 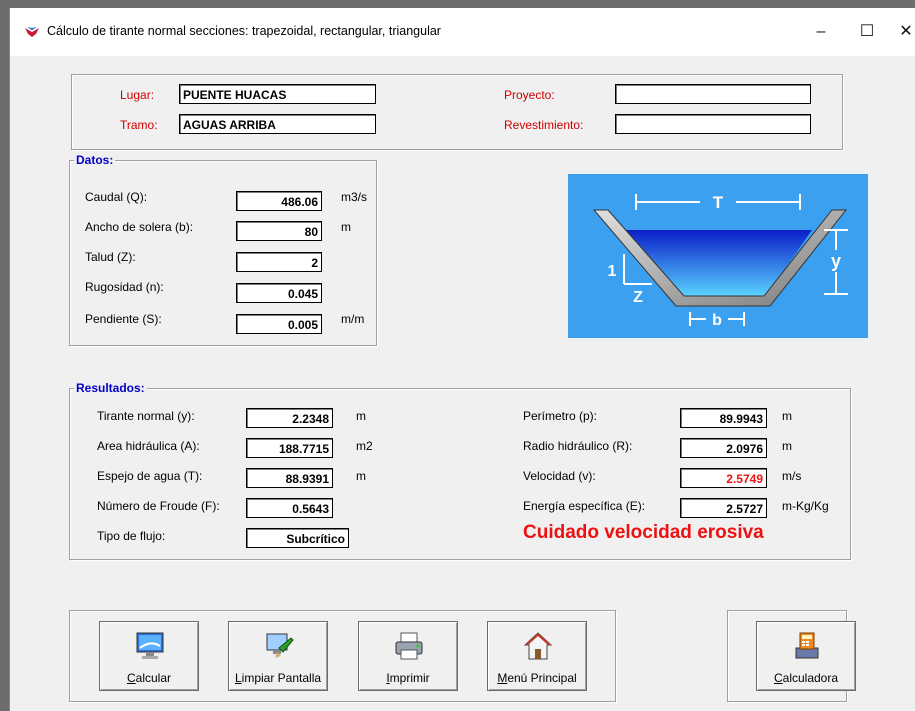 What do you see at coordinates (123, 319) in the screenshot?
I see `pendiente-label: Pendiente (S):` at bounding box center [123, 319].